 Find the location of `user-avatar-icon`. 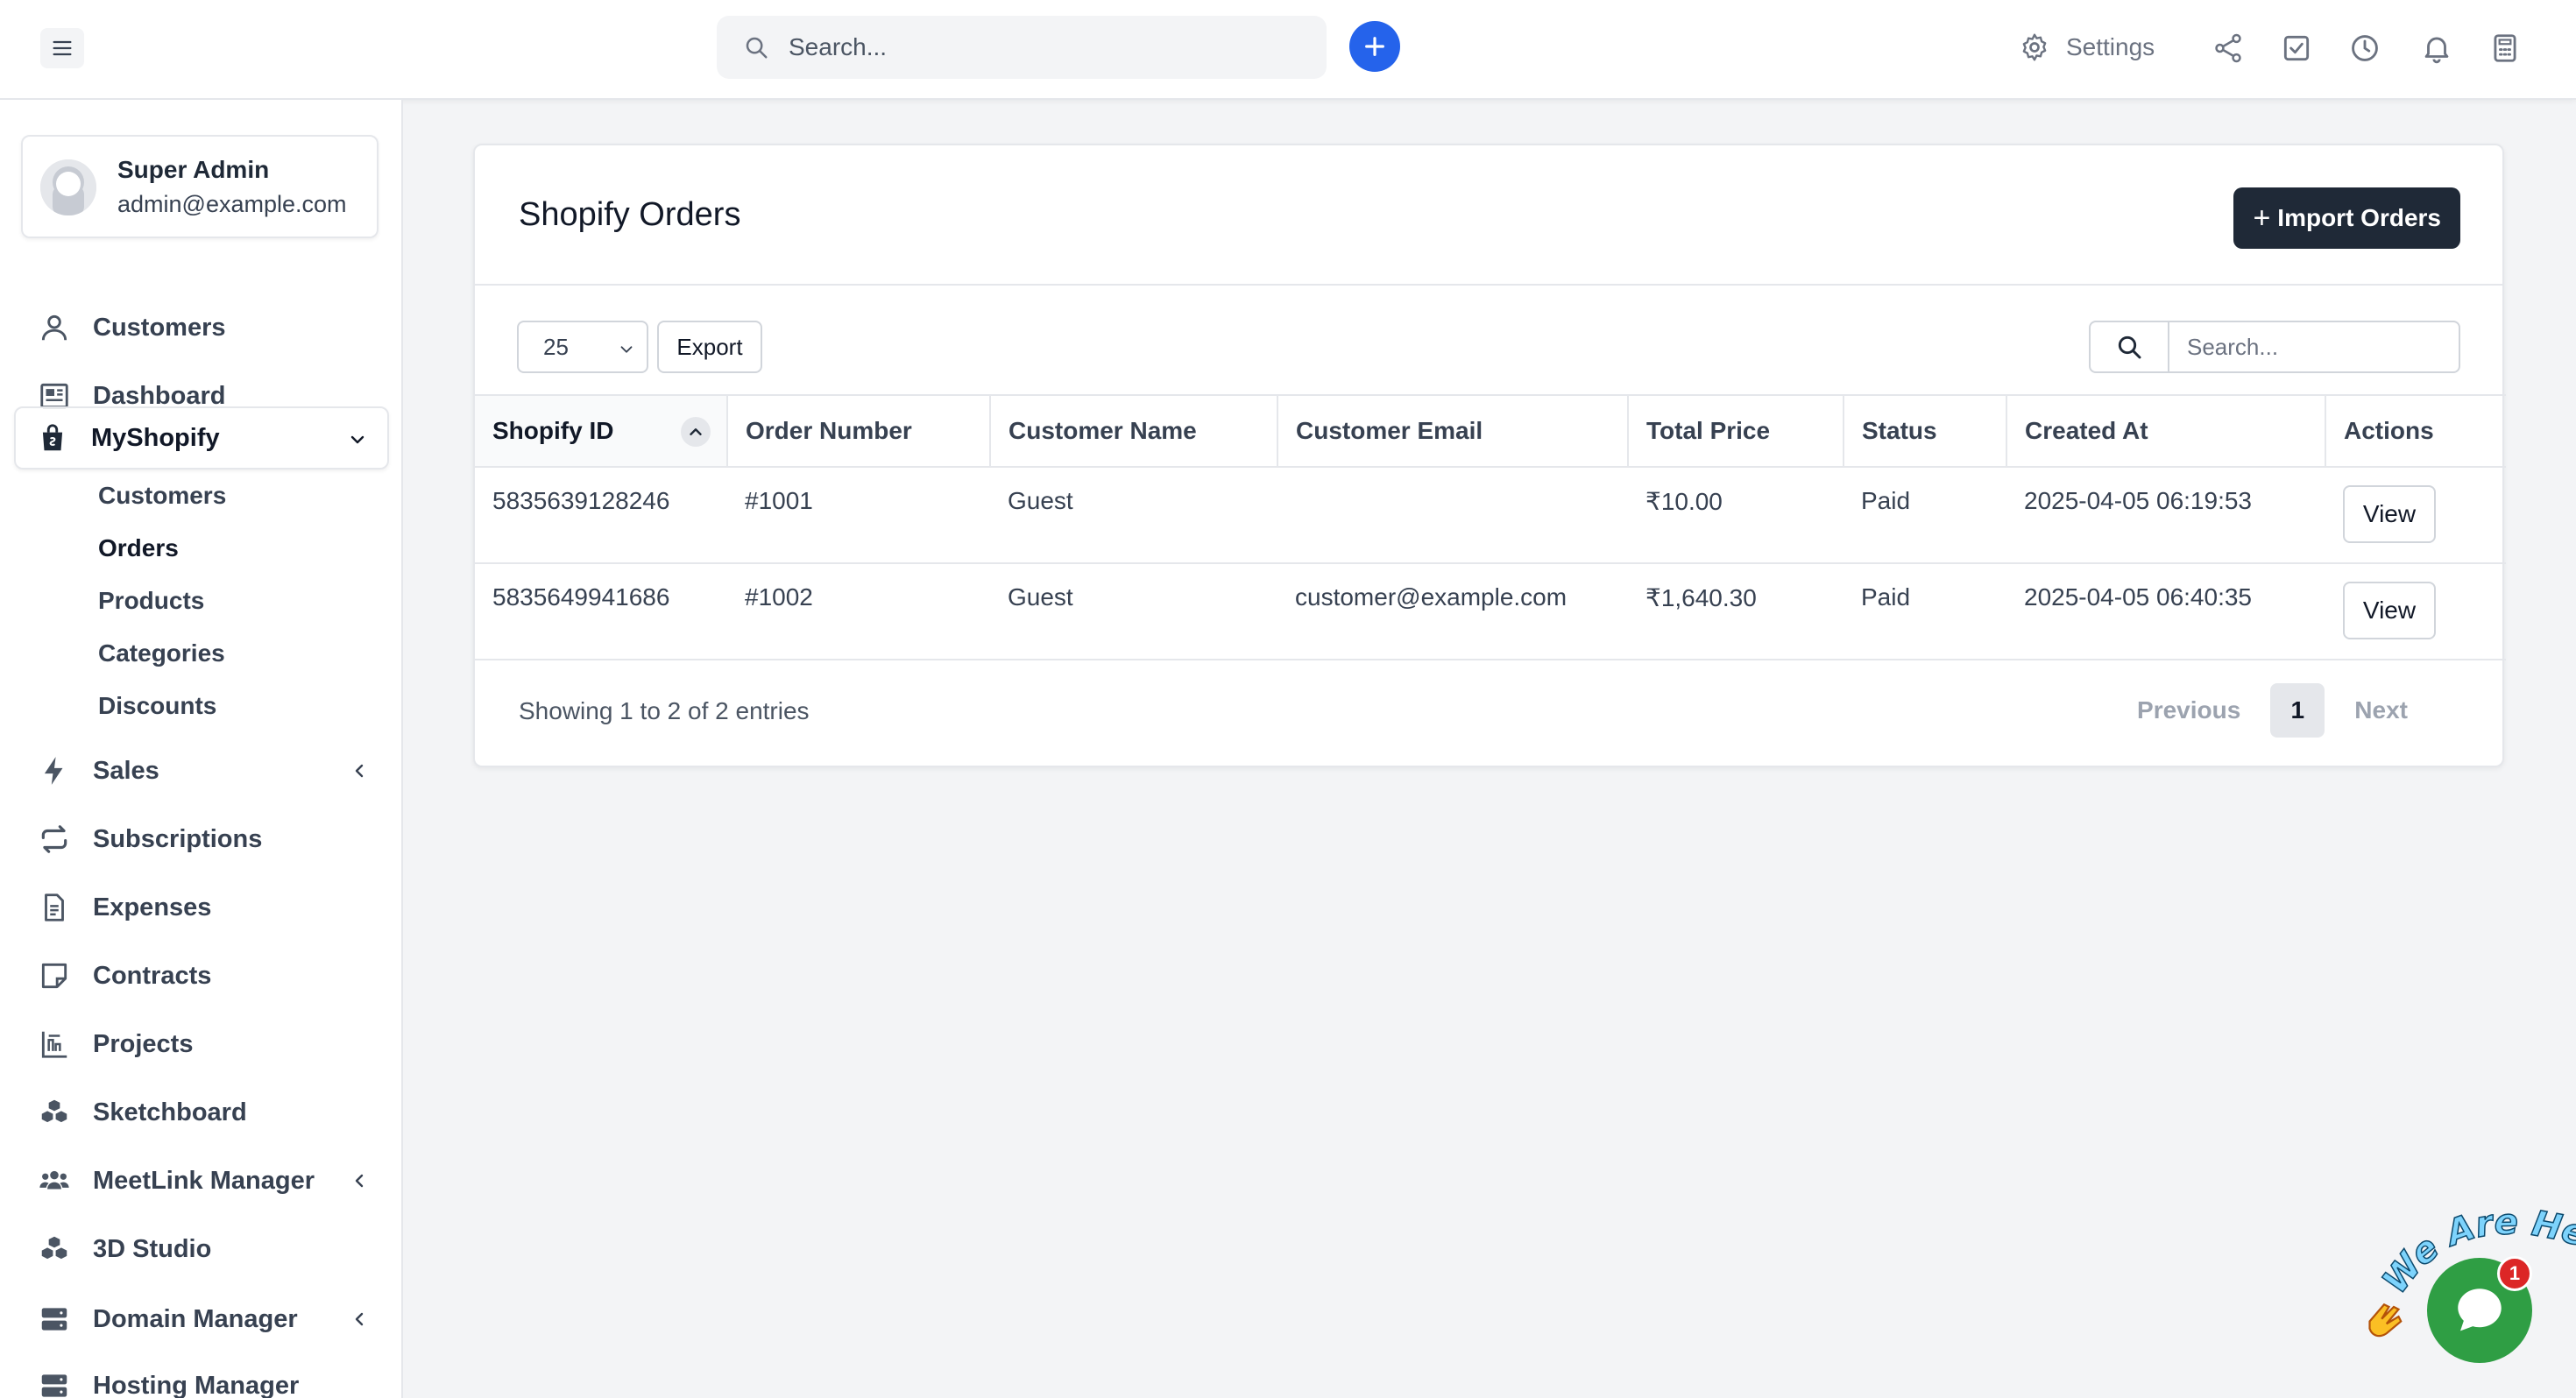

user-avatar-icon is located at coordinates (68, 187).